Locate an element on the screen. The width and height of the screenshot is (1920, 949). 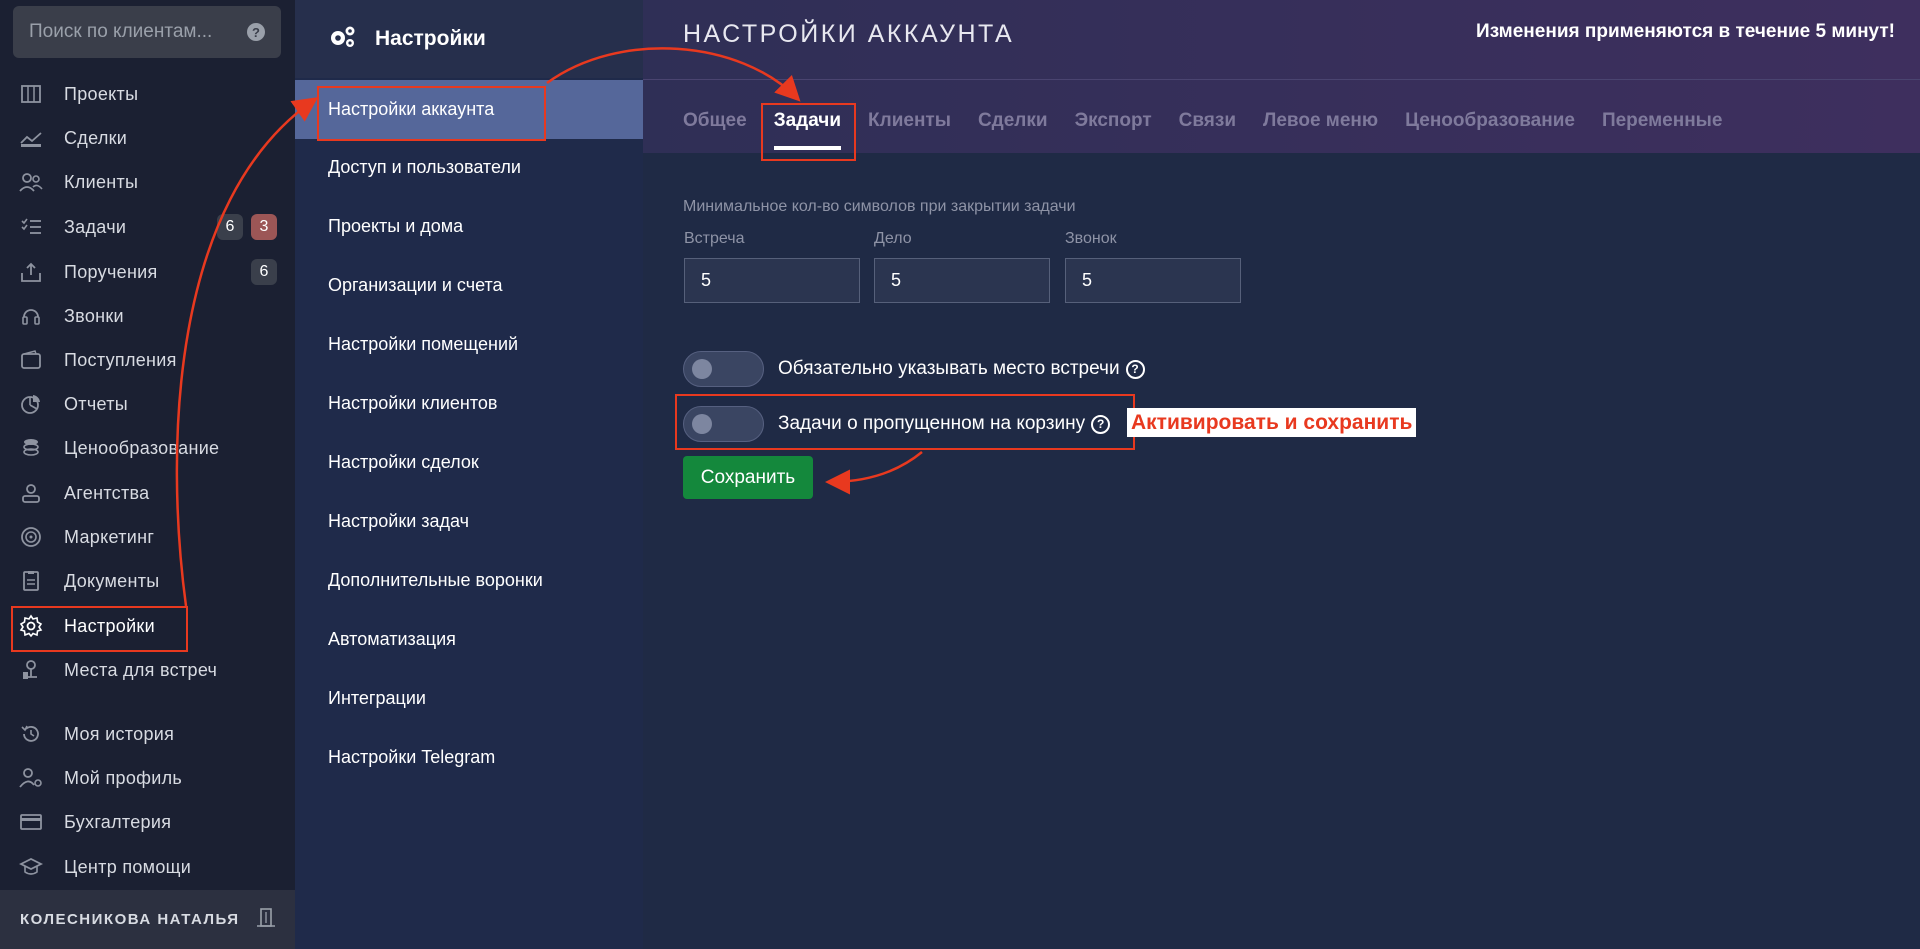
search-input: Поиск по клиентам... ? is located at coordinates (147, 32).